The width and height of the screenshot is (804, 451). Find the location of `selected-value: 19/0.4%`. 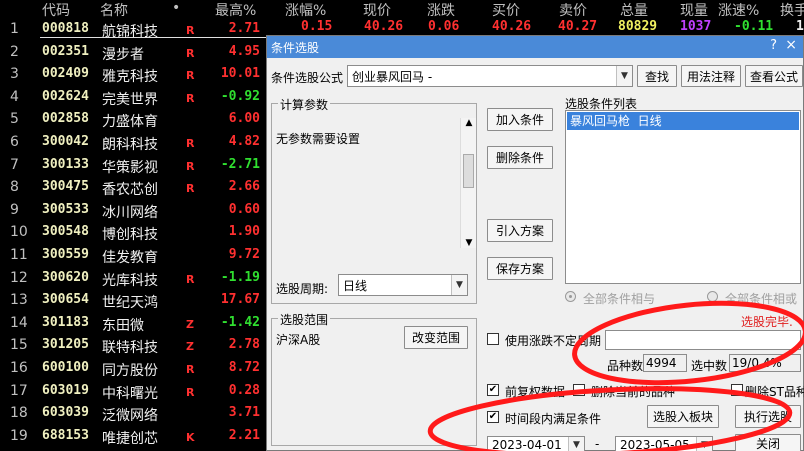

selected-value: 19/0.4% is located at coordinates (765, 363).